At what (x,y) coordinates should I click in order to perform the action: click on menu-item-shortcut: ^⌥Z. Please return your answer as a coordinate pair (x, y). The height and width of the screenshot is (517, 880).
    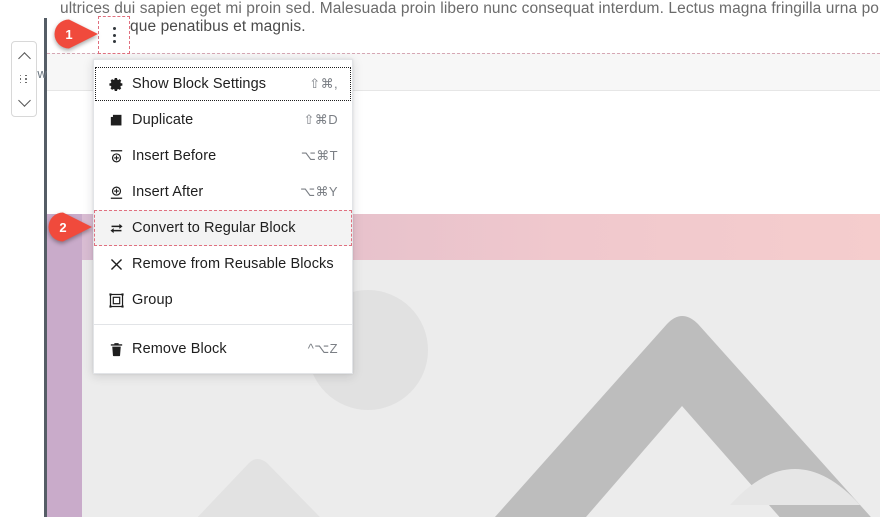
    Looking at the image, I should click on (322, 348).